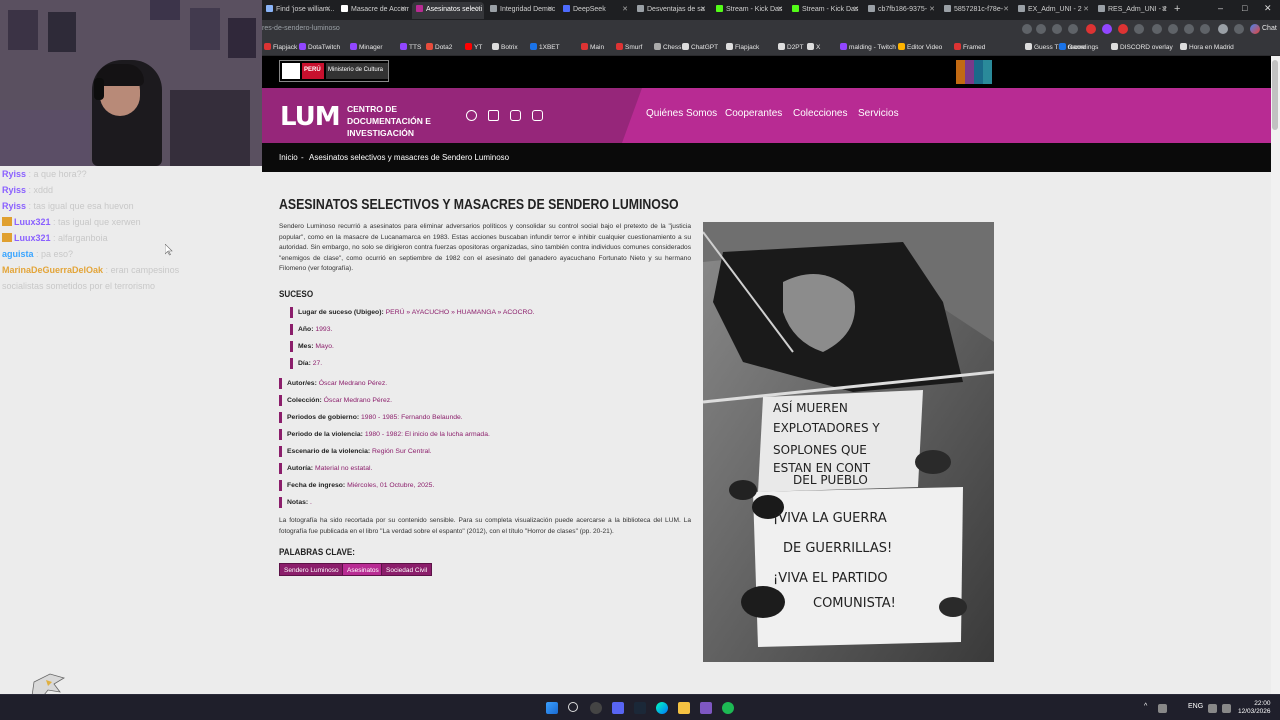 The width and height of the screenshot is (1280, 720). Describe the element at coordinates (1177, 9) in the screenshot. I see `new-tab-button: +` at that location.